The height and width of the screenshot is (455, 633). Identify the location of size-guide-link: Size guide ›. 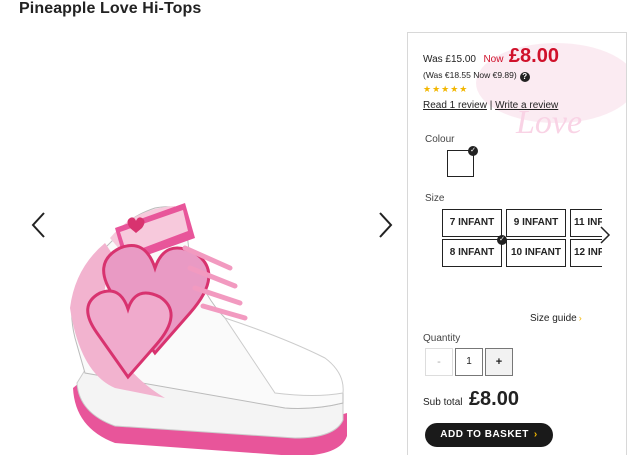
(556, 318).